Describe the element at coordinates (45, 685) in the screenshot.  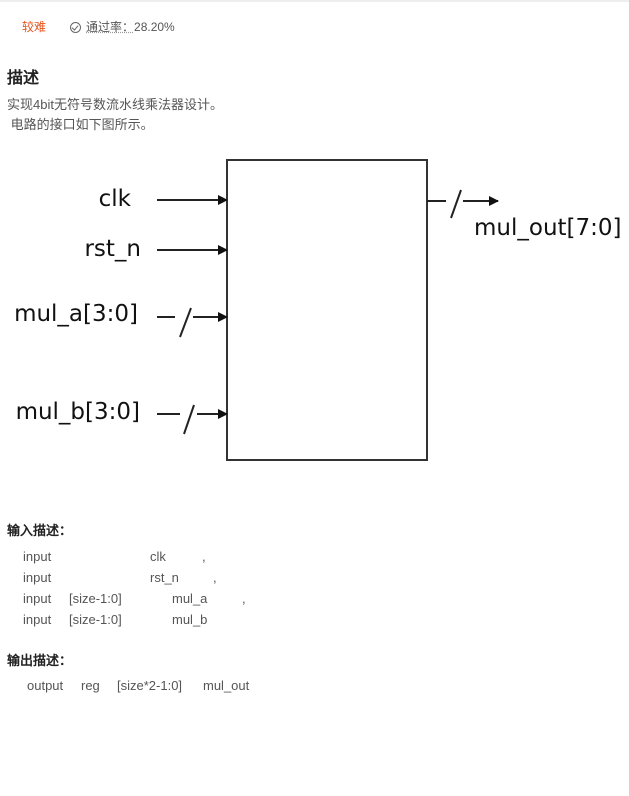
I see `port-dir: output` at that location.